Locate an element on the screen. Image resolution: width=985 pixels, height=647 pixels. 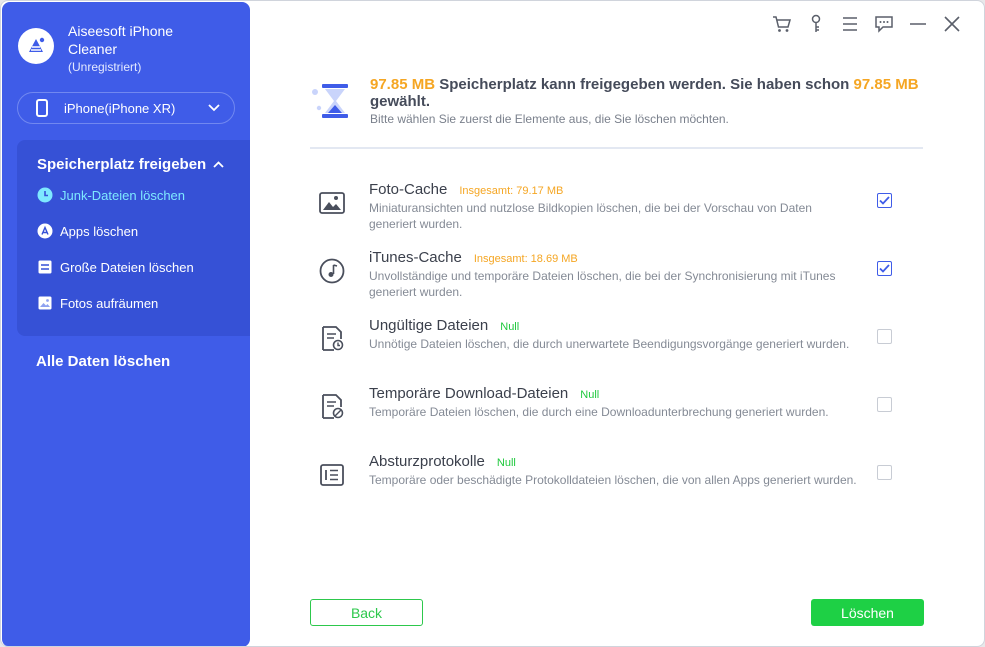
hourglass-icon is located at coordinates (333, 100).